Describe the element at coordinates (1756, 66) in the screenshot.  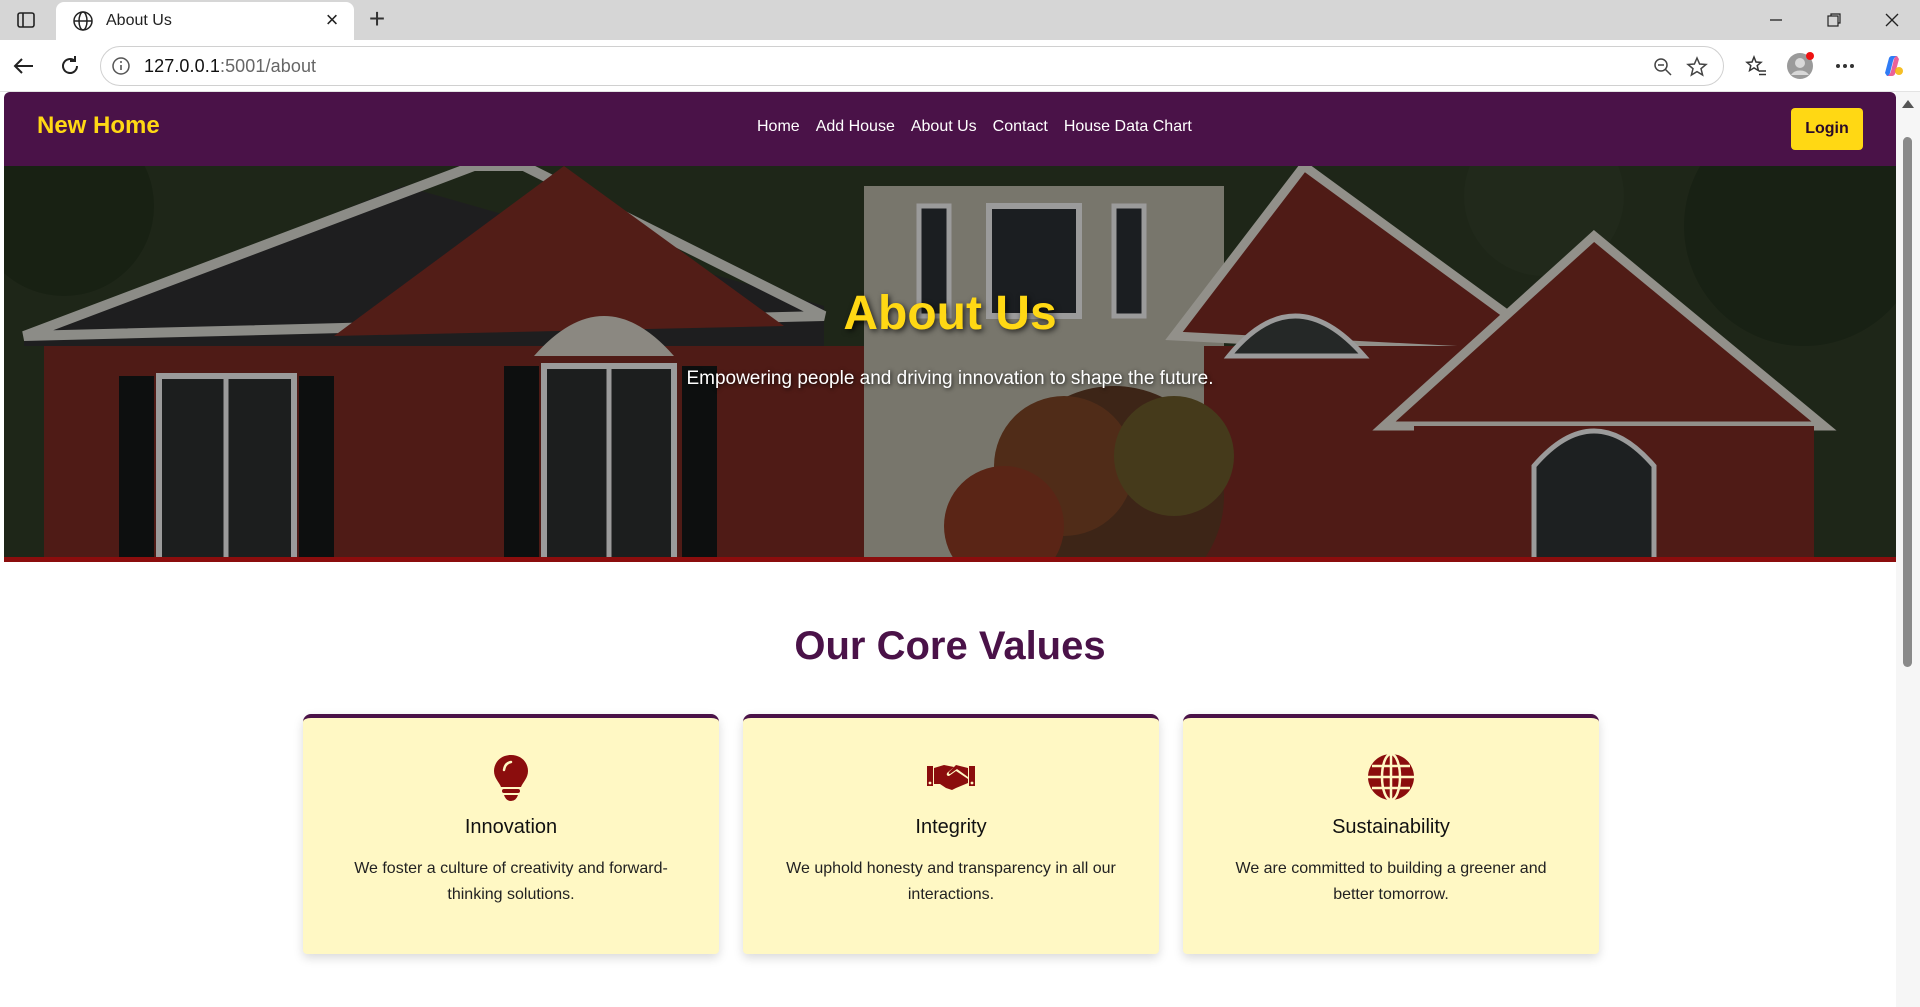
I see `favorites-icon` at that location.